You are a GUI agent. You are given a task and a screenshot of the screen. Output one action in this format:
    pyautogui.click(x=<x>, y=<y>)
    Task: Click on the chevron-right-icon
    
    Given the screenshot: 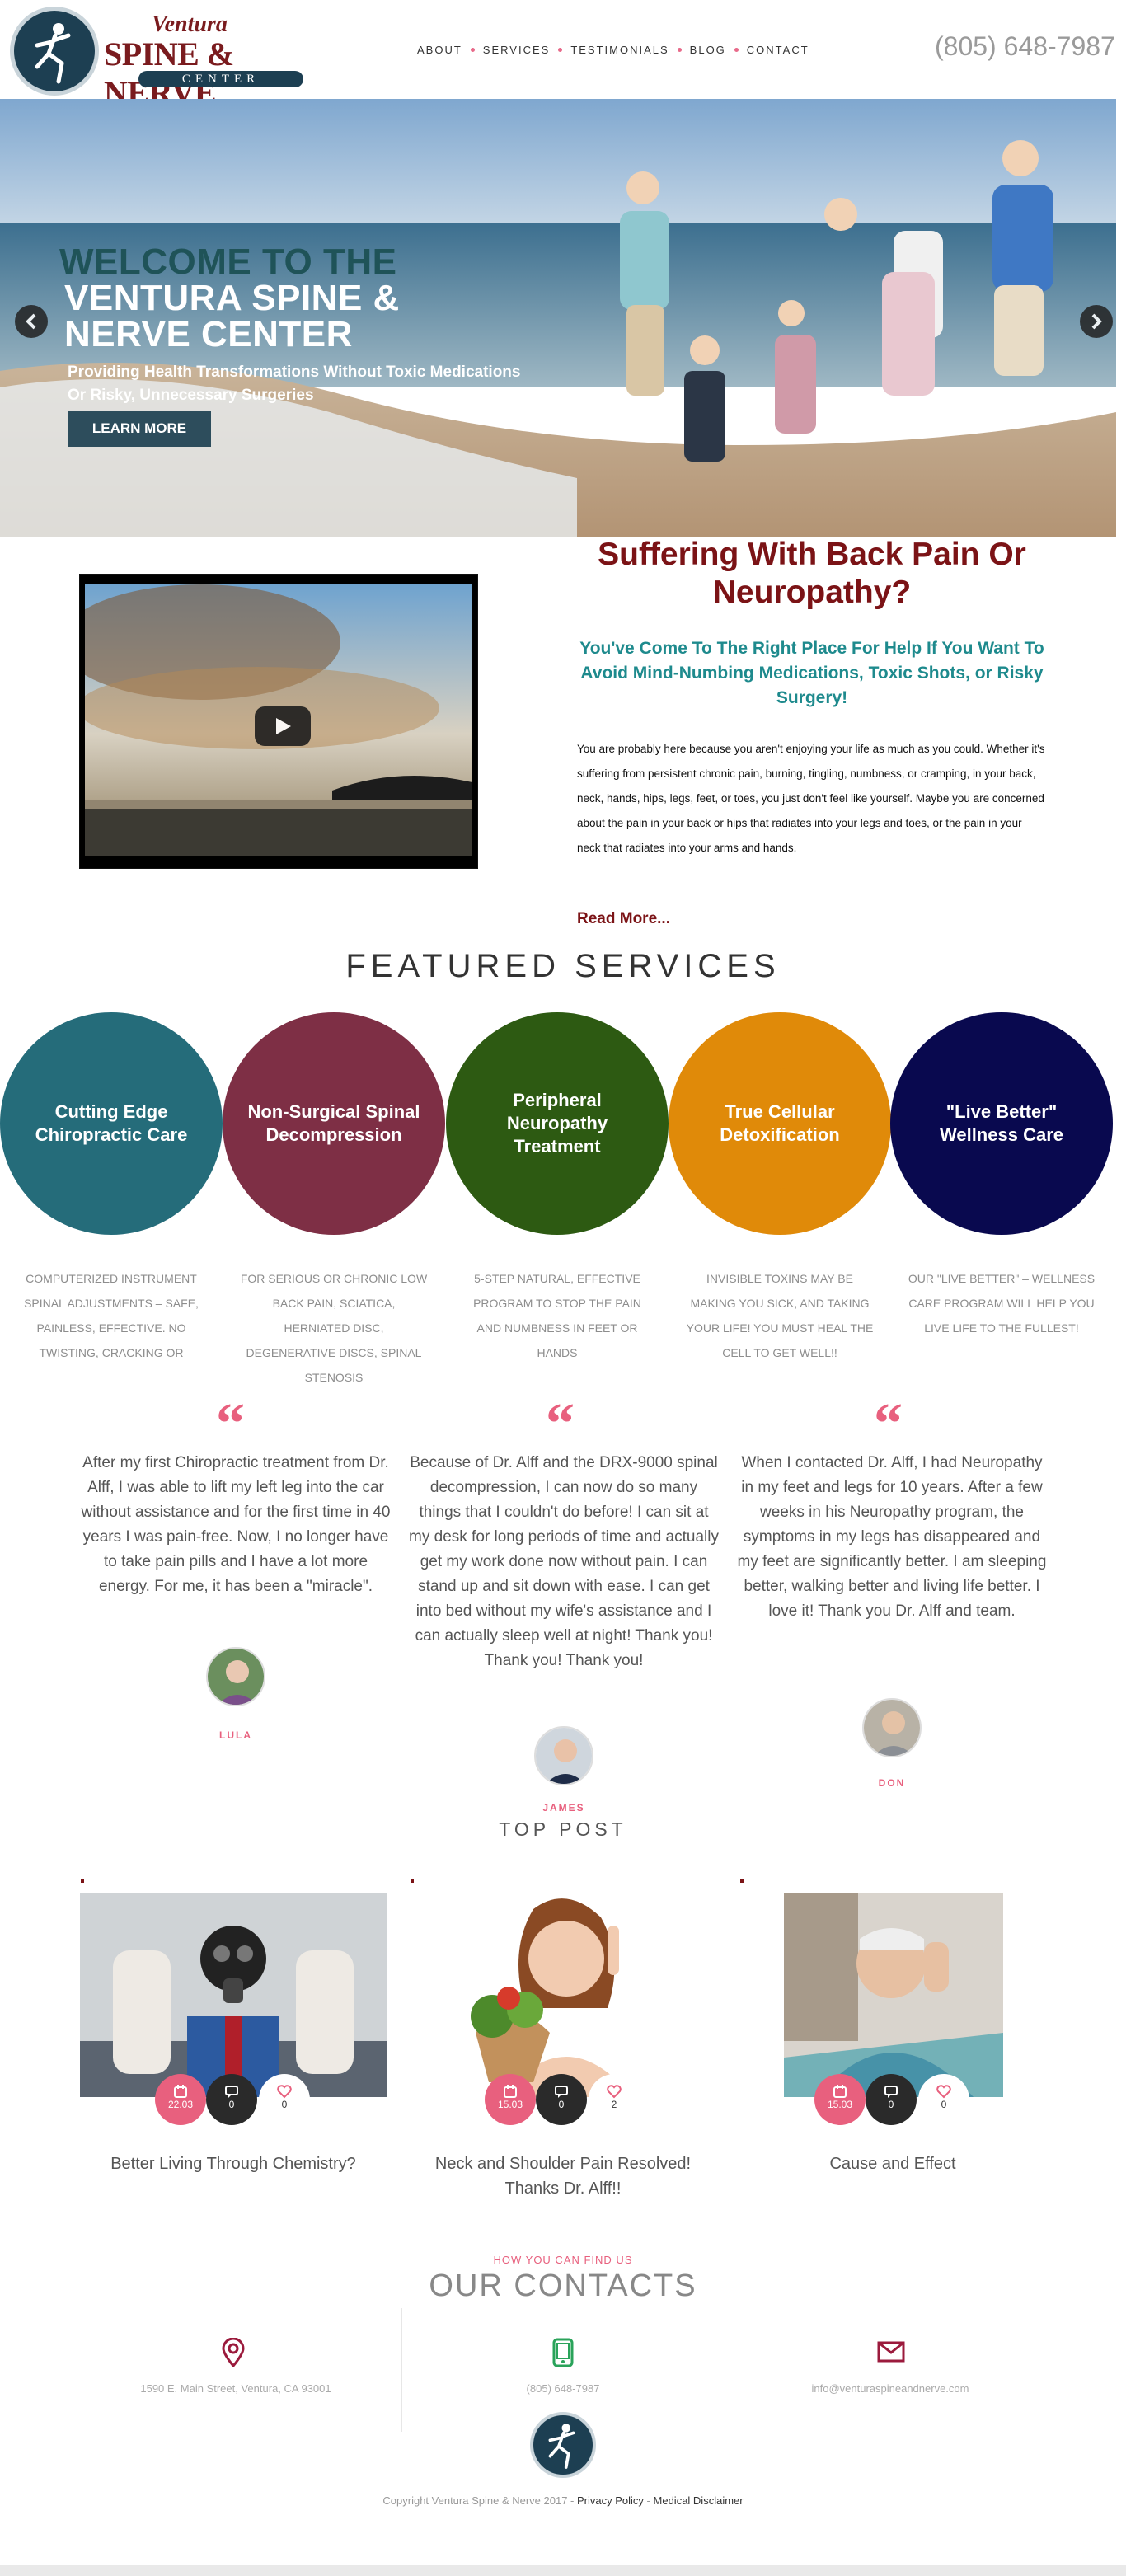 What is the action you would take?
    pyautogui.click(x=1096, y=322)
    